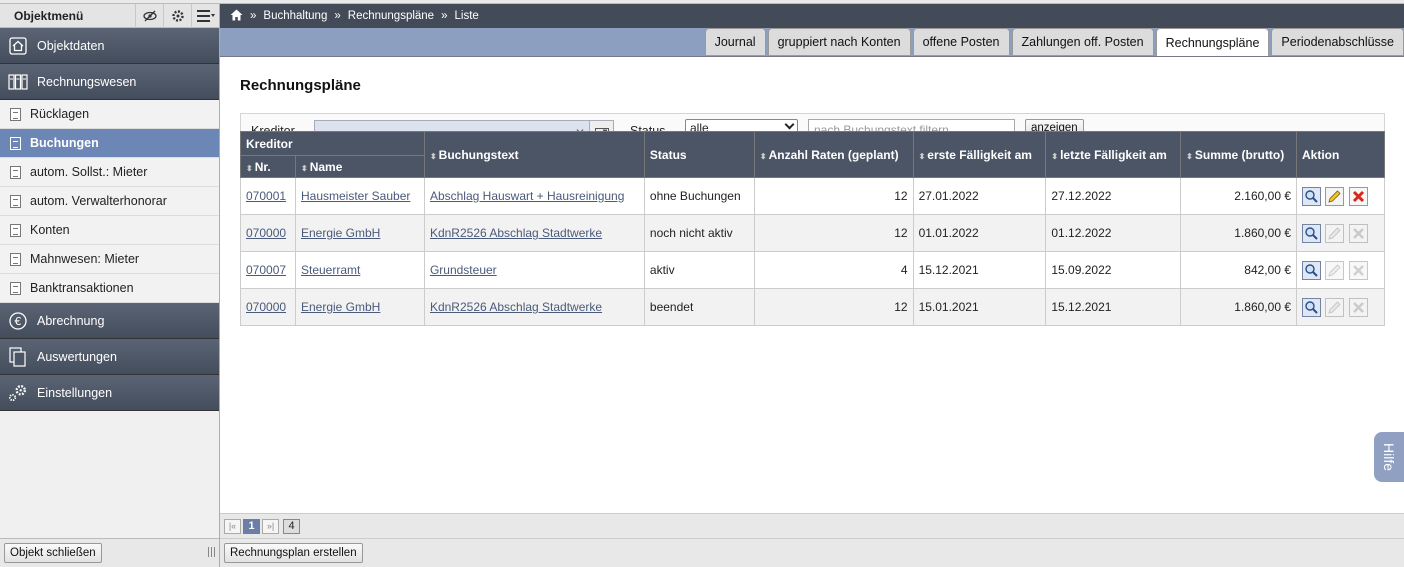 This screenshot has height=567, width=1404. Describe the element at coordinates (330, 270) in the screenshot. I see `kreditor-name-link: Steuerramt` at that location.